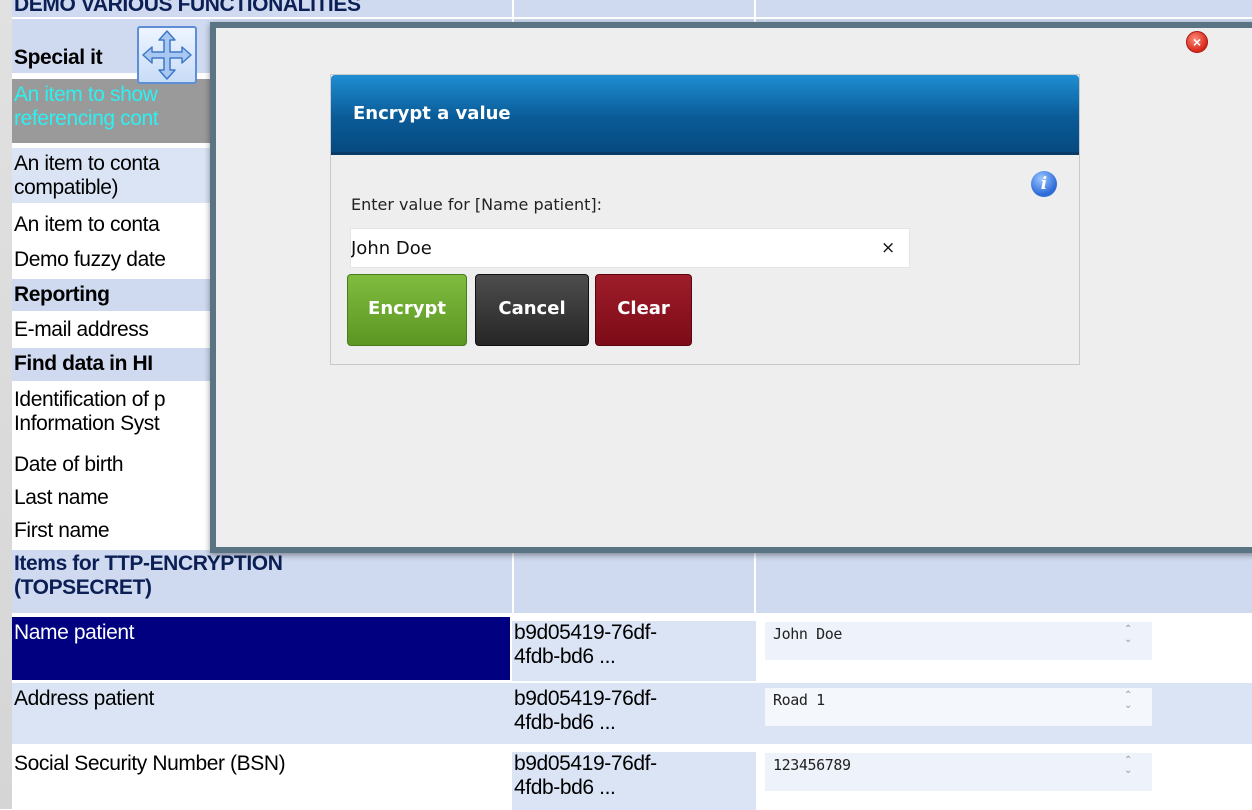 This screenshot has width=1252, height=810. I want to click on encrypted-value-field: 123456789, so click(958, 772).